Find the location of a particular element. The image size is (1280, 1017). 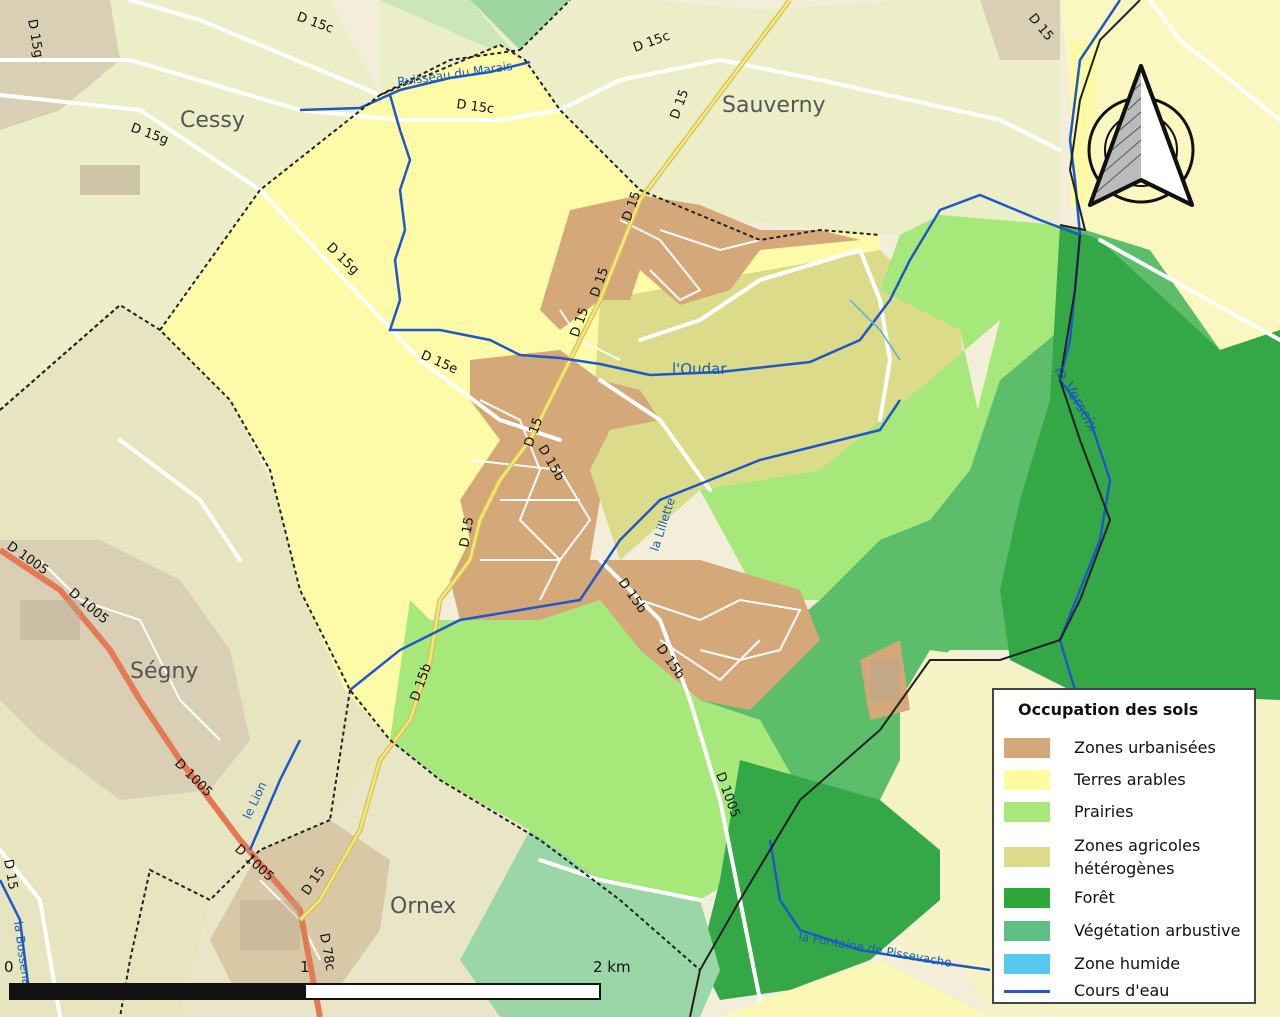

legend-item-urbanized: Zones urbanisées is located at coordinates (1110, 748).